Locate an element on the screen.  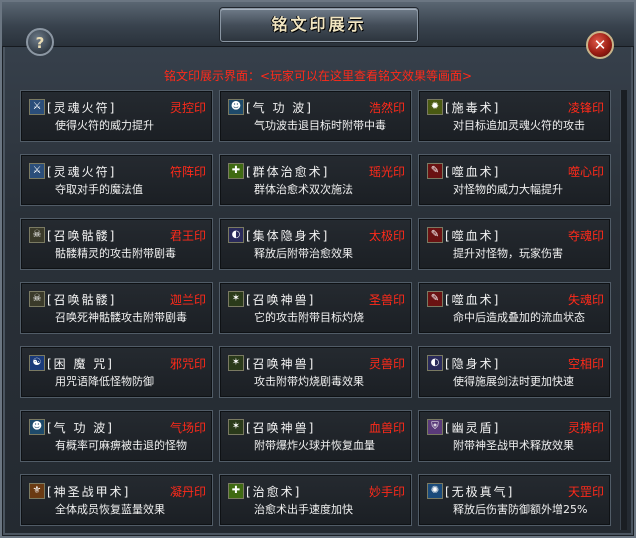
cell-header: ✎ [噬血术] 夺魂印 is located at coordinates (515, 234).